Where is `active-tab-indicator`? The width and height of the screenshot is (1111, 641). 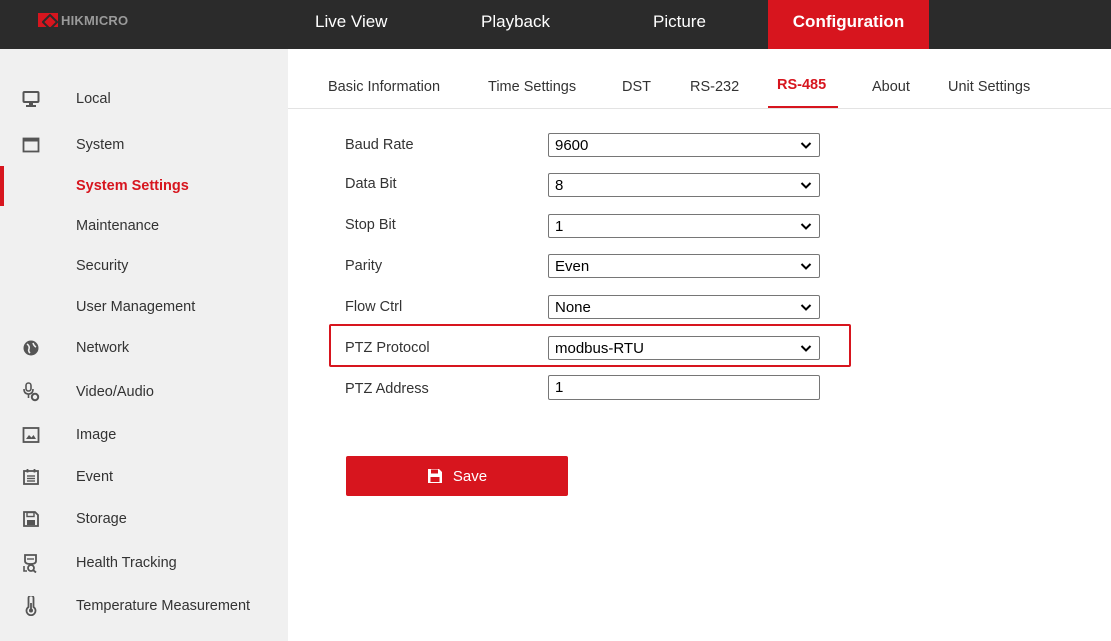 active-tab-indicator is located at coordinates (803, 107).